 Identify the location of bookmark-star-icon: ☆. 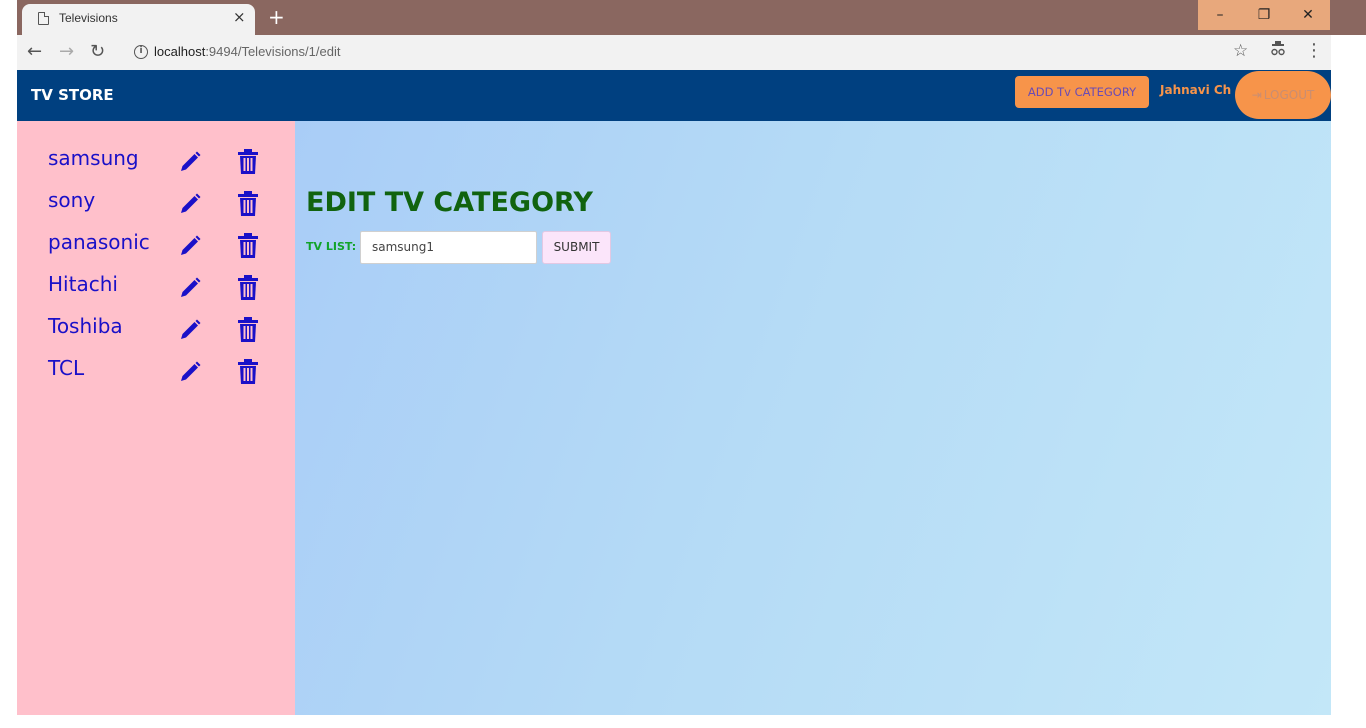
(1240, 51).